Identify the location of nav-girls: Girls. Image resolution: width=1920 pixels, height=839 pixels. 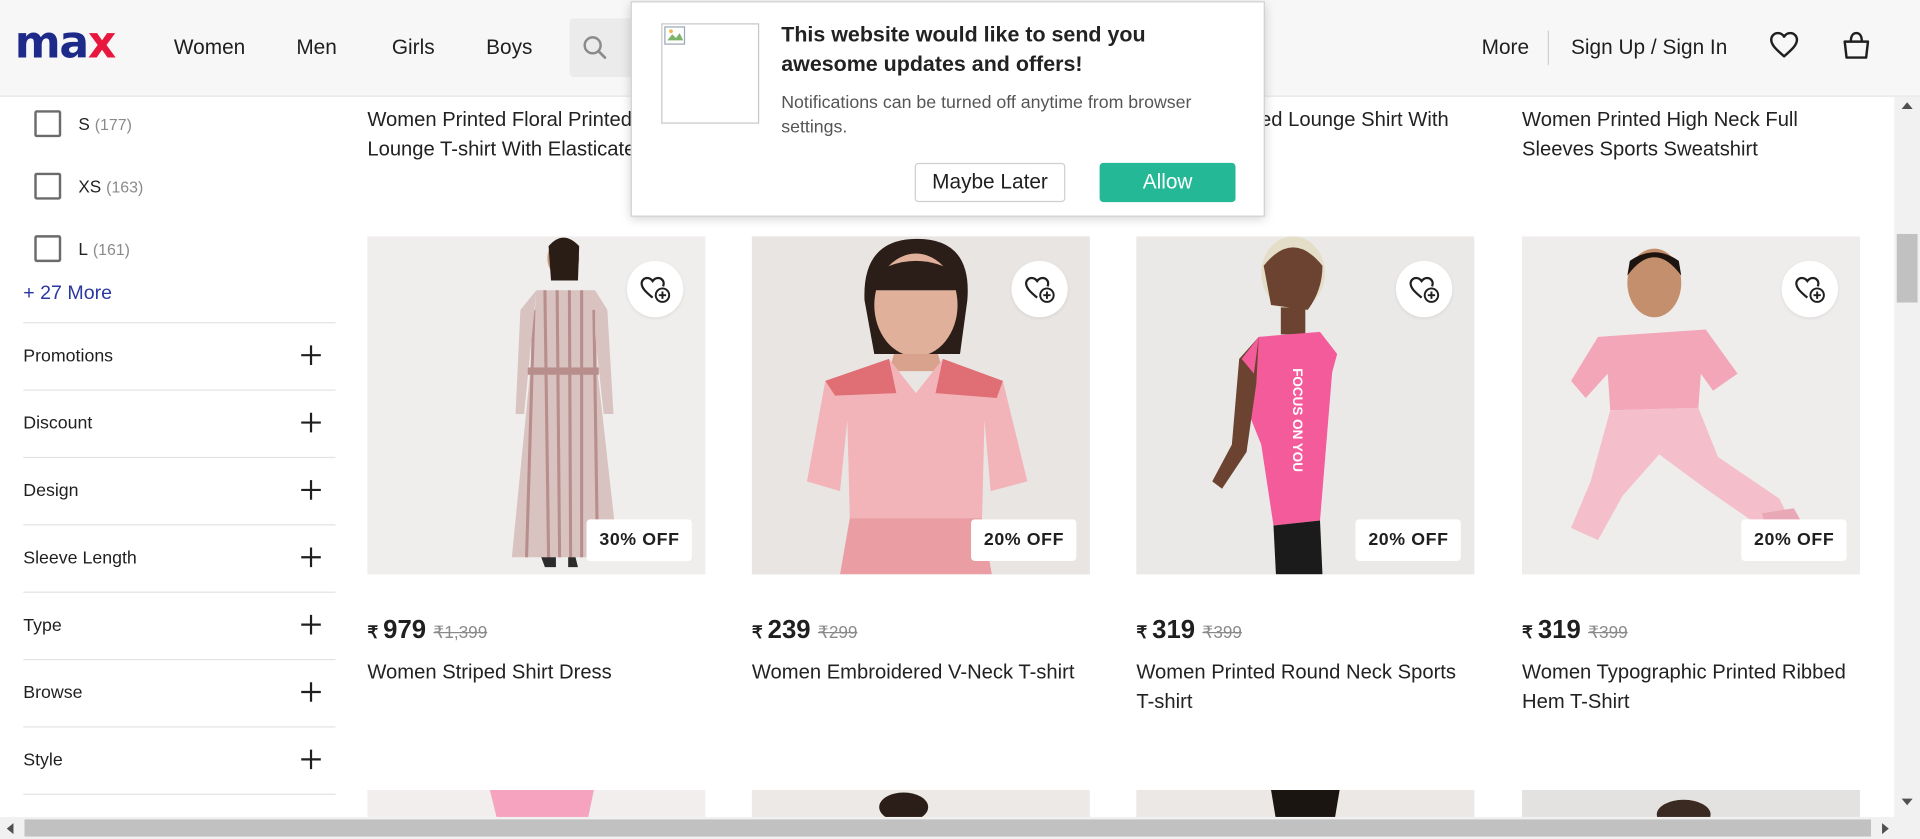
(413, 48).